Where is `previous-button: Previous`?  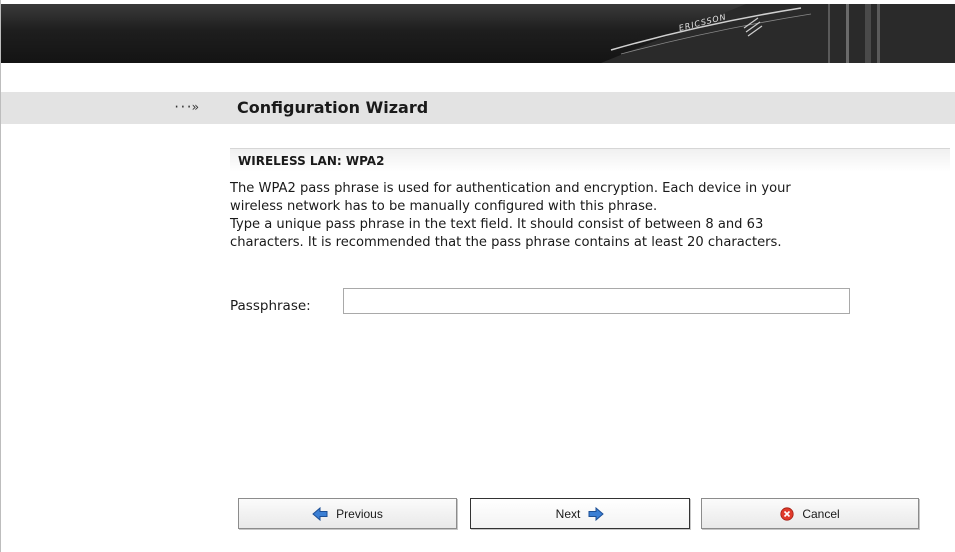
previous-button: Previous is located at coordinates (347, 513).